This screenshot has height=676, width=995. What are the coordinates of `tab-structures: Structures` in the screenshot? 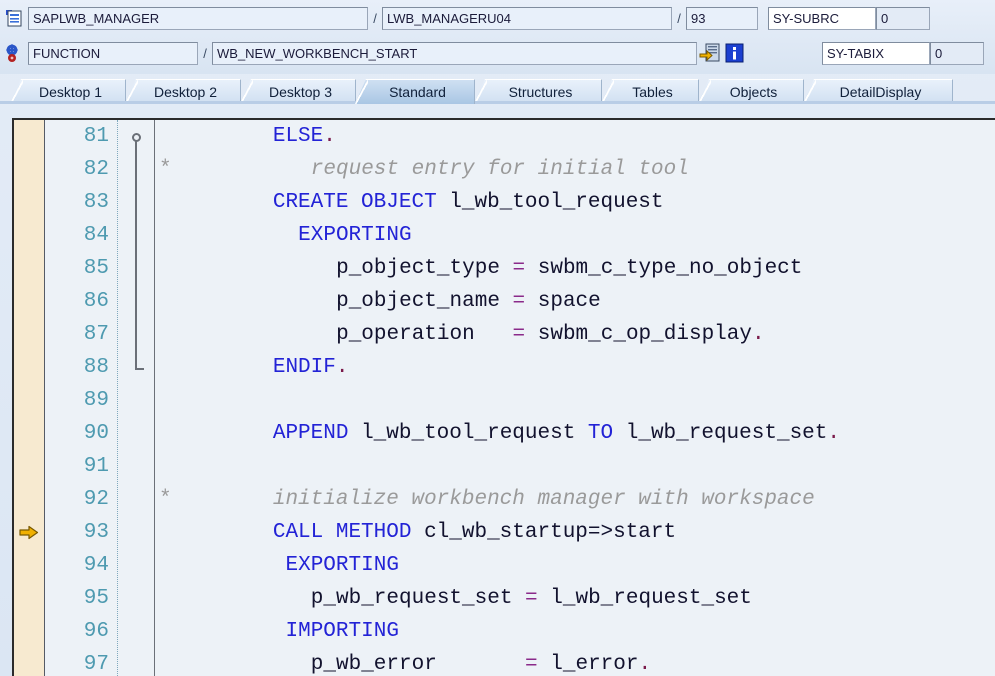 It's located at (538, 91).